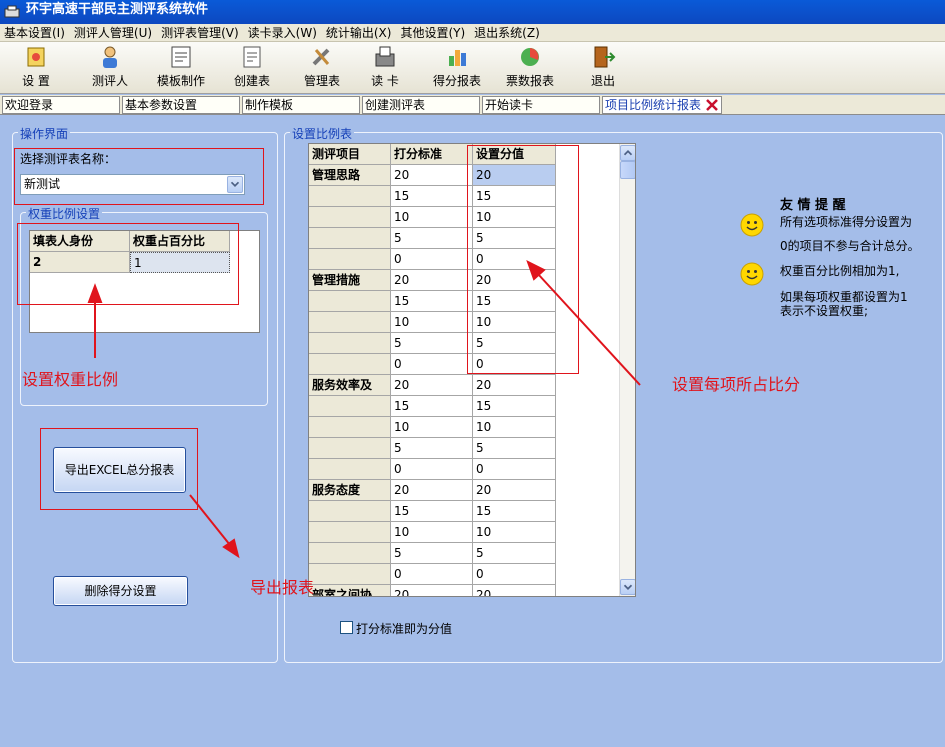  Describe the element at coordinates (433, 32) in the screenshot. I see `menu-other-settings: 其他设置(Y)` at that location.